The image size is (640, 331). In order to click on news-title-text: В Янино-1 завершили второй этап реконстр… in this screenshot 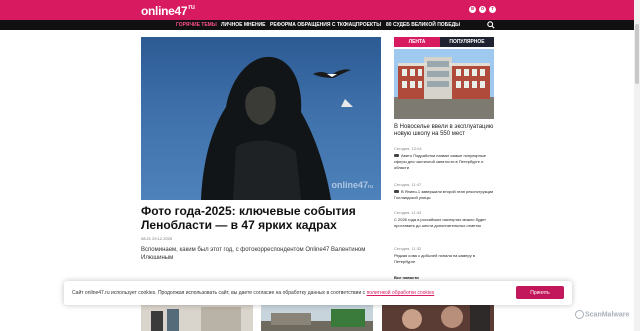, I will do `click(443, 194)`.